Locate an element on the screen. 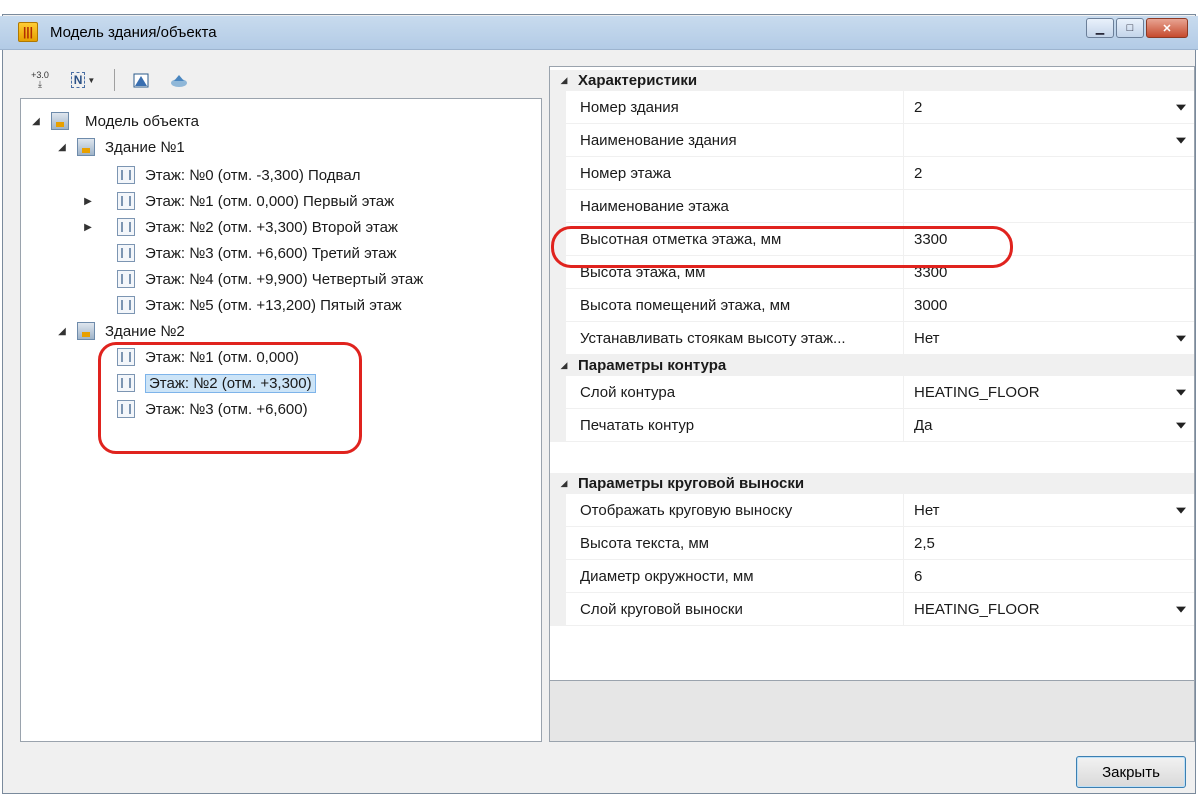  property-row: Слой контура HEATING_FLOOR is located at coordinates (872, 392).